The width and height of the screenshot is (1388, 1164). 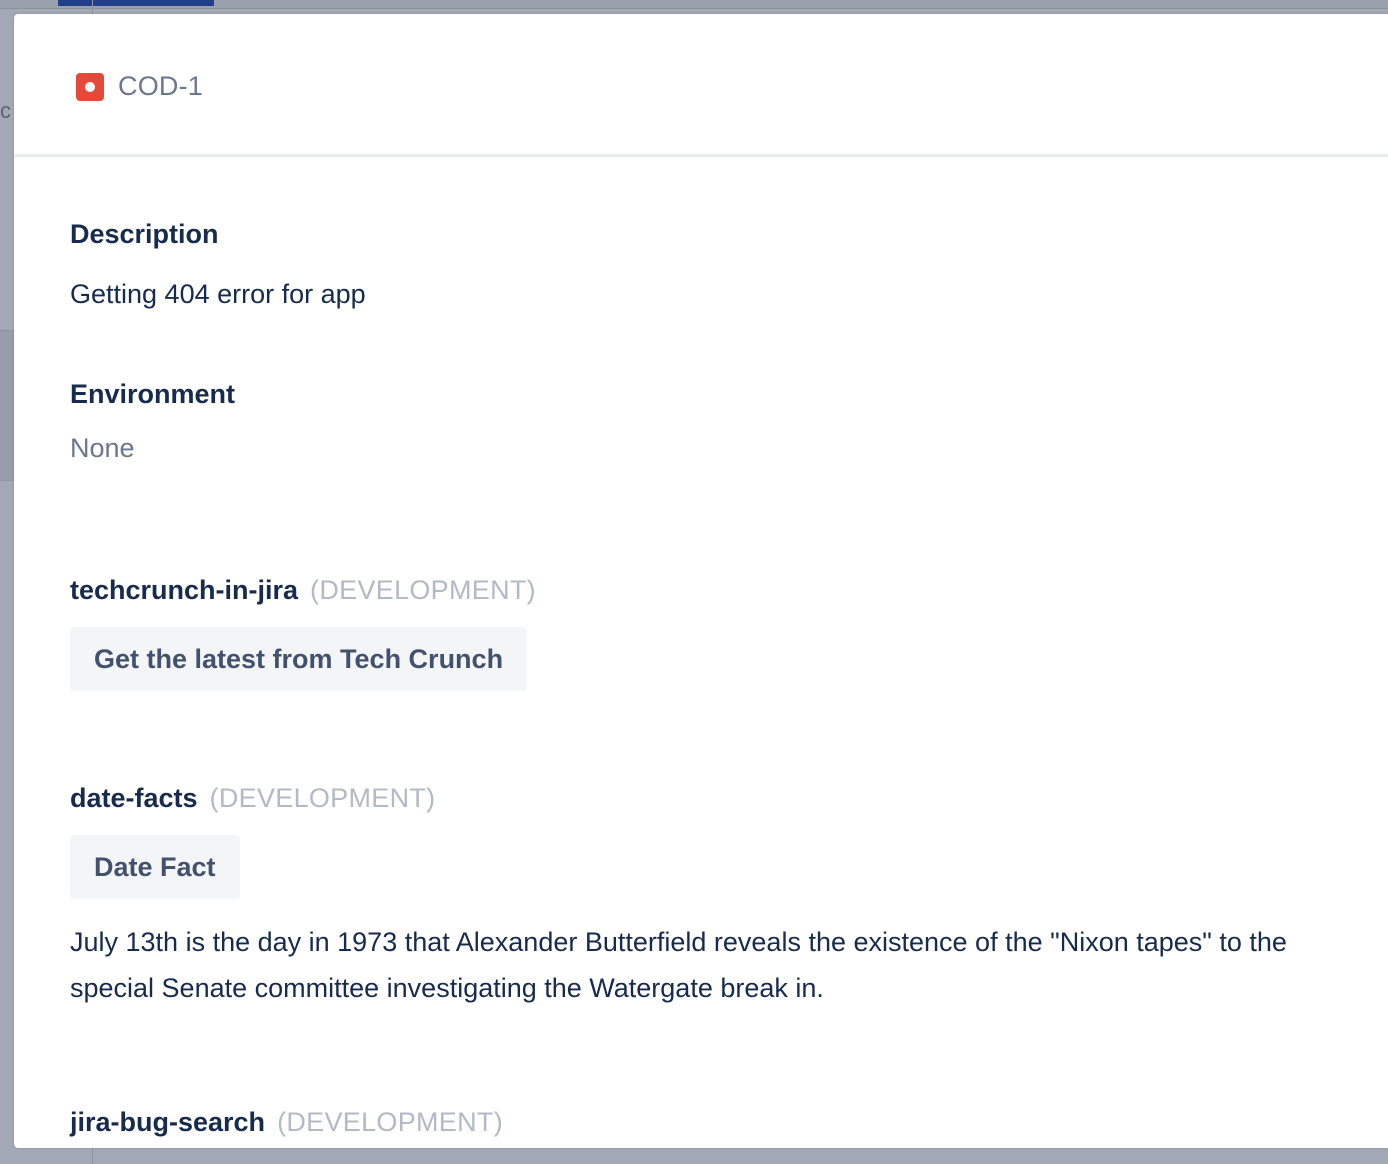 I want to click on bug-icon, so click(x=90, y=86).